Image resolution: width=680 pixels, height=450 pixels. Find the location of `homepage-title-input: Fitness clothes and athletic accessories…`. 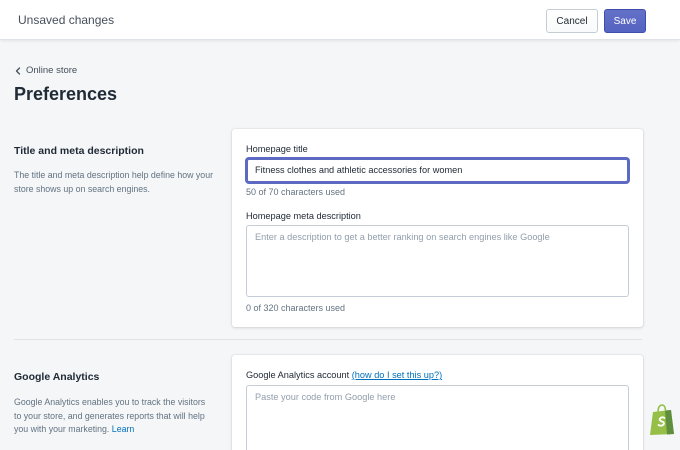

homepage-title-input: Fitness clothes and athletic accessories… is located at coordinates (437, 170).